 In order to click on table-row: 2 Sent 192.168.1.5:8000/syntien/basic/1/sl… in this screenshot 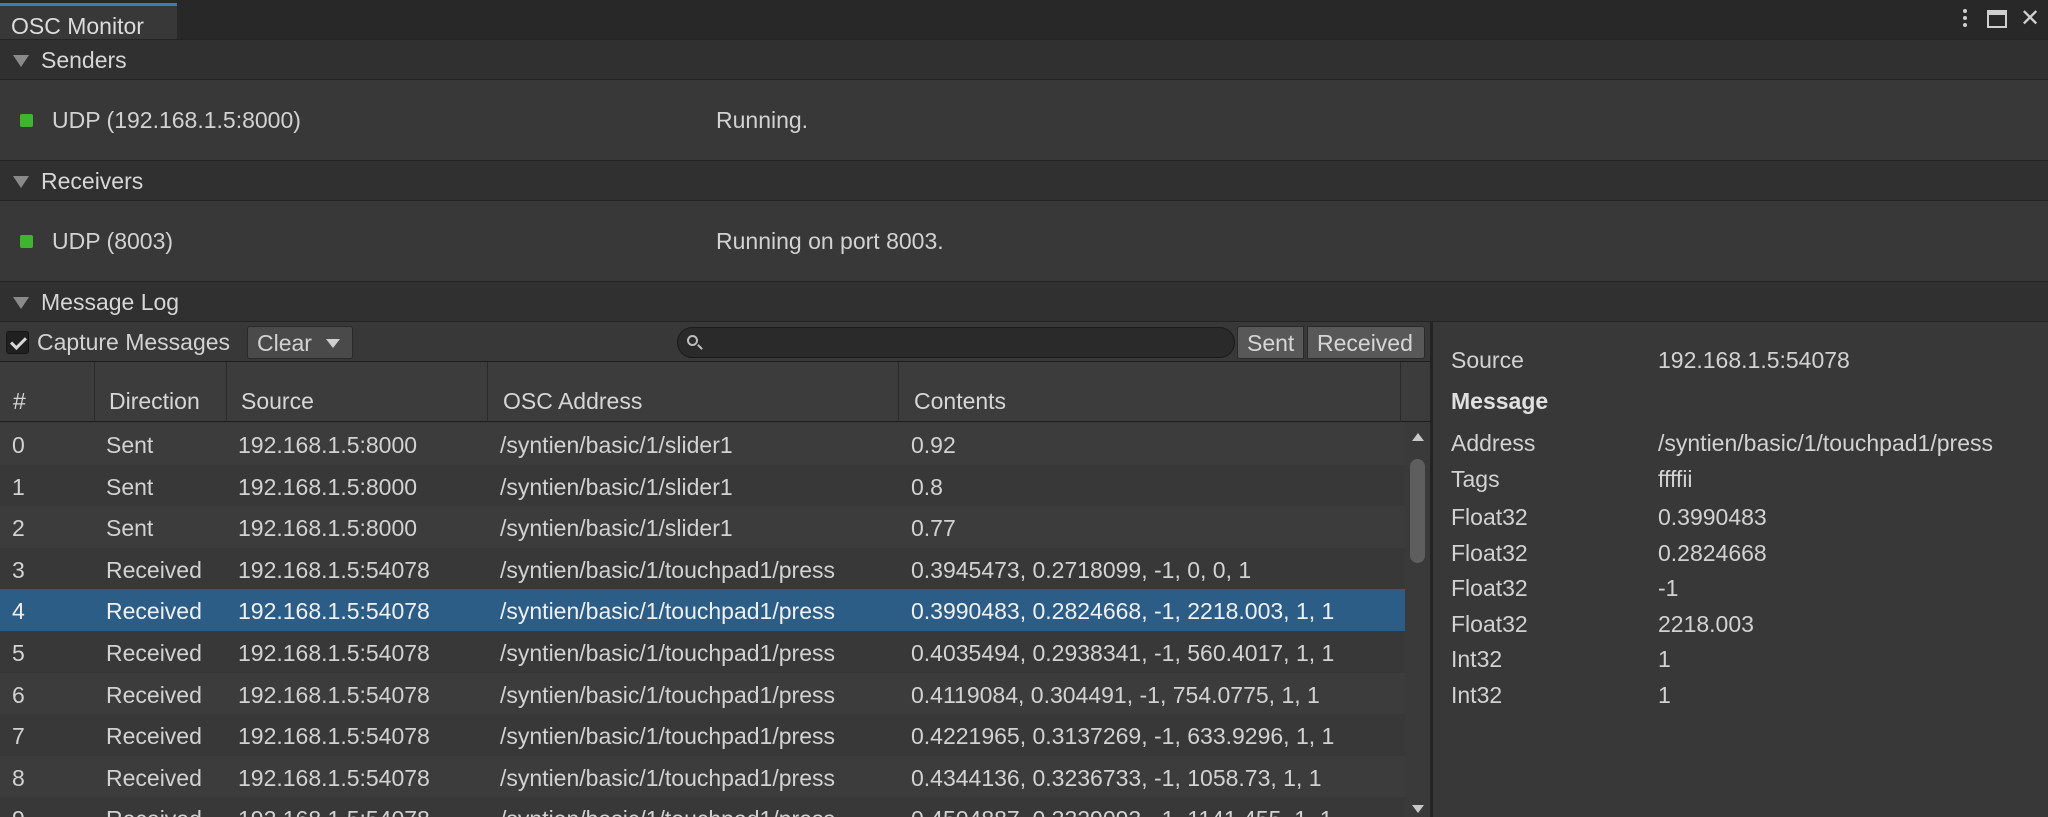, I will do `click(702, 527)`.